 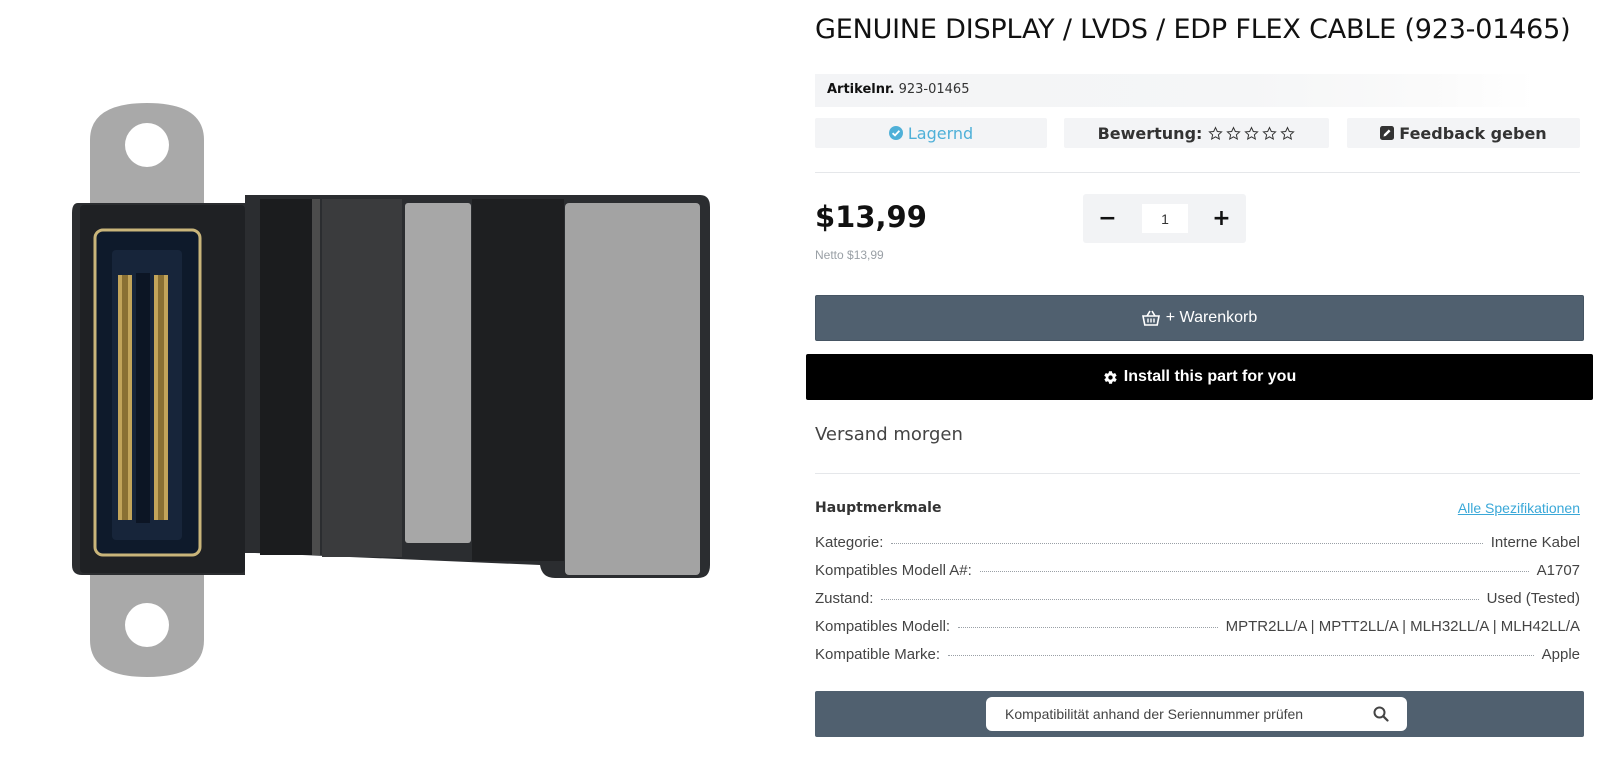 I want to click on serial-search-field, so click(x=1196, y=714).